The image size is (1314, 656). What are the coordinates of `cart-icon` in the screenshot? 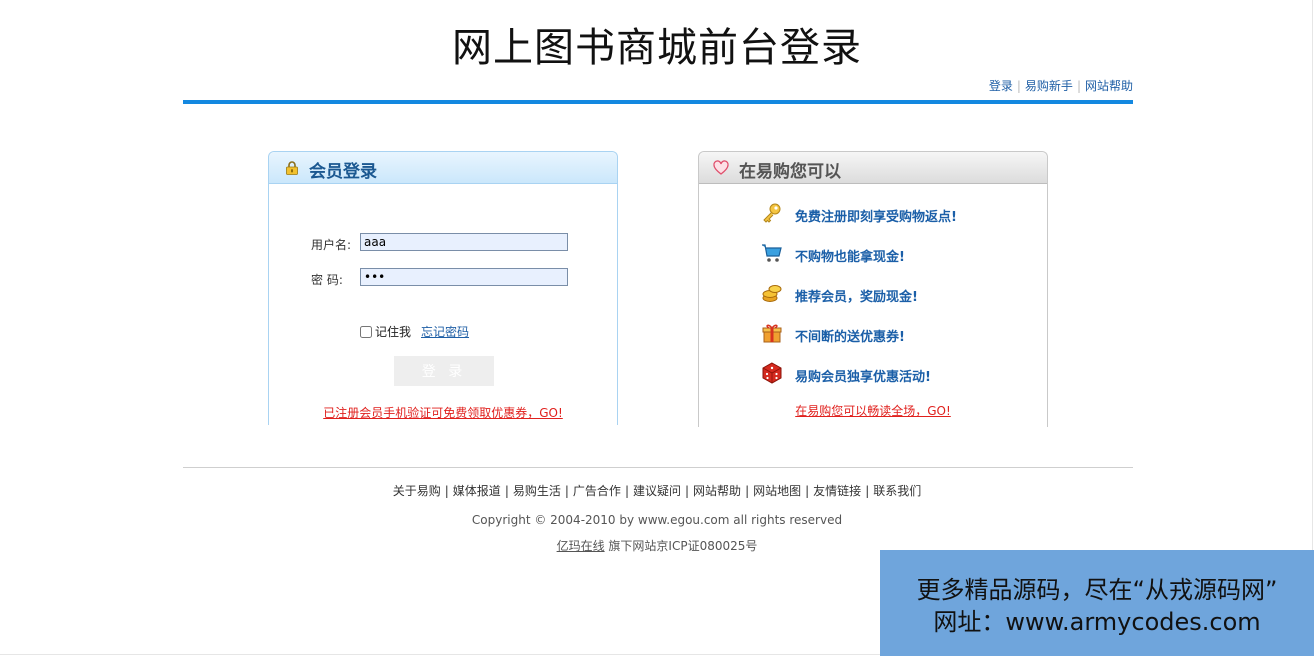 It's located at (772, 253).